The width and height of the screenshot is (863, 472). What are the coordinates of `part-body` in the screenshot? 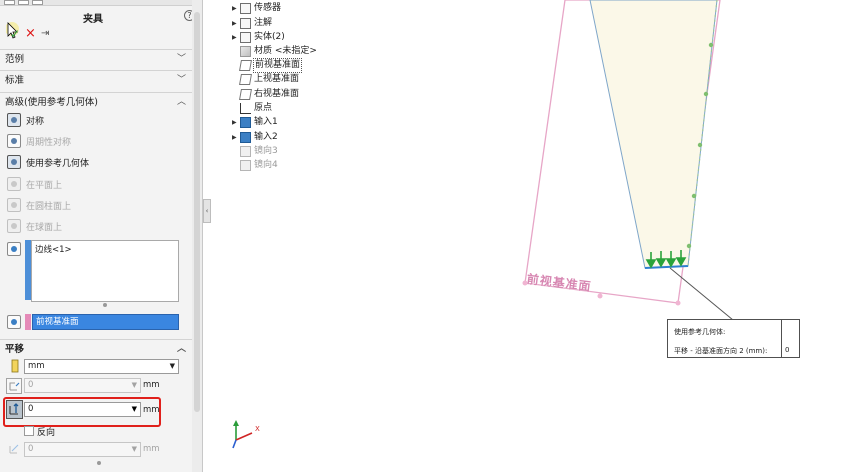 It's located at (653, 134).